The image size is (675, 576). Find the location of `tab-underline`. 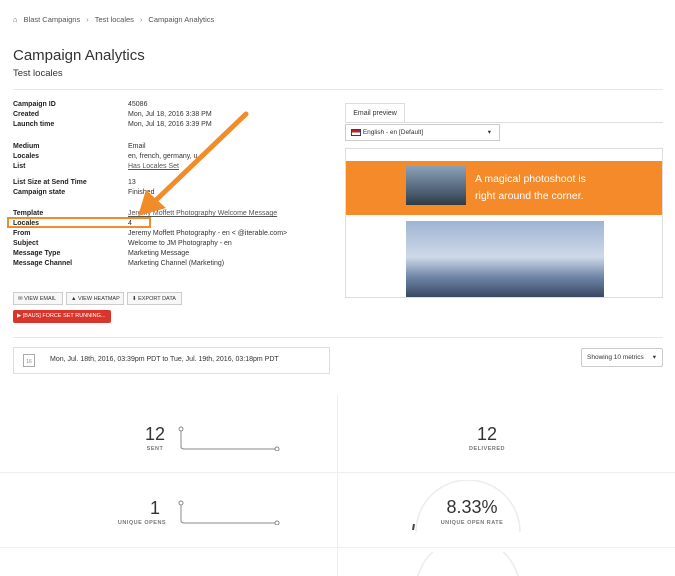

tab-underline is located at coordinates (504, 122).